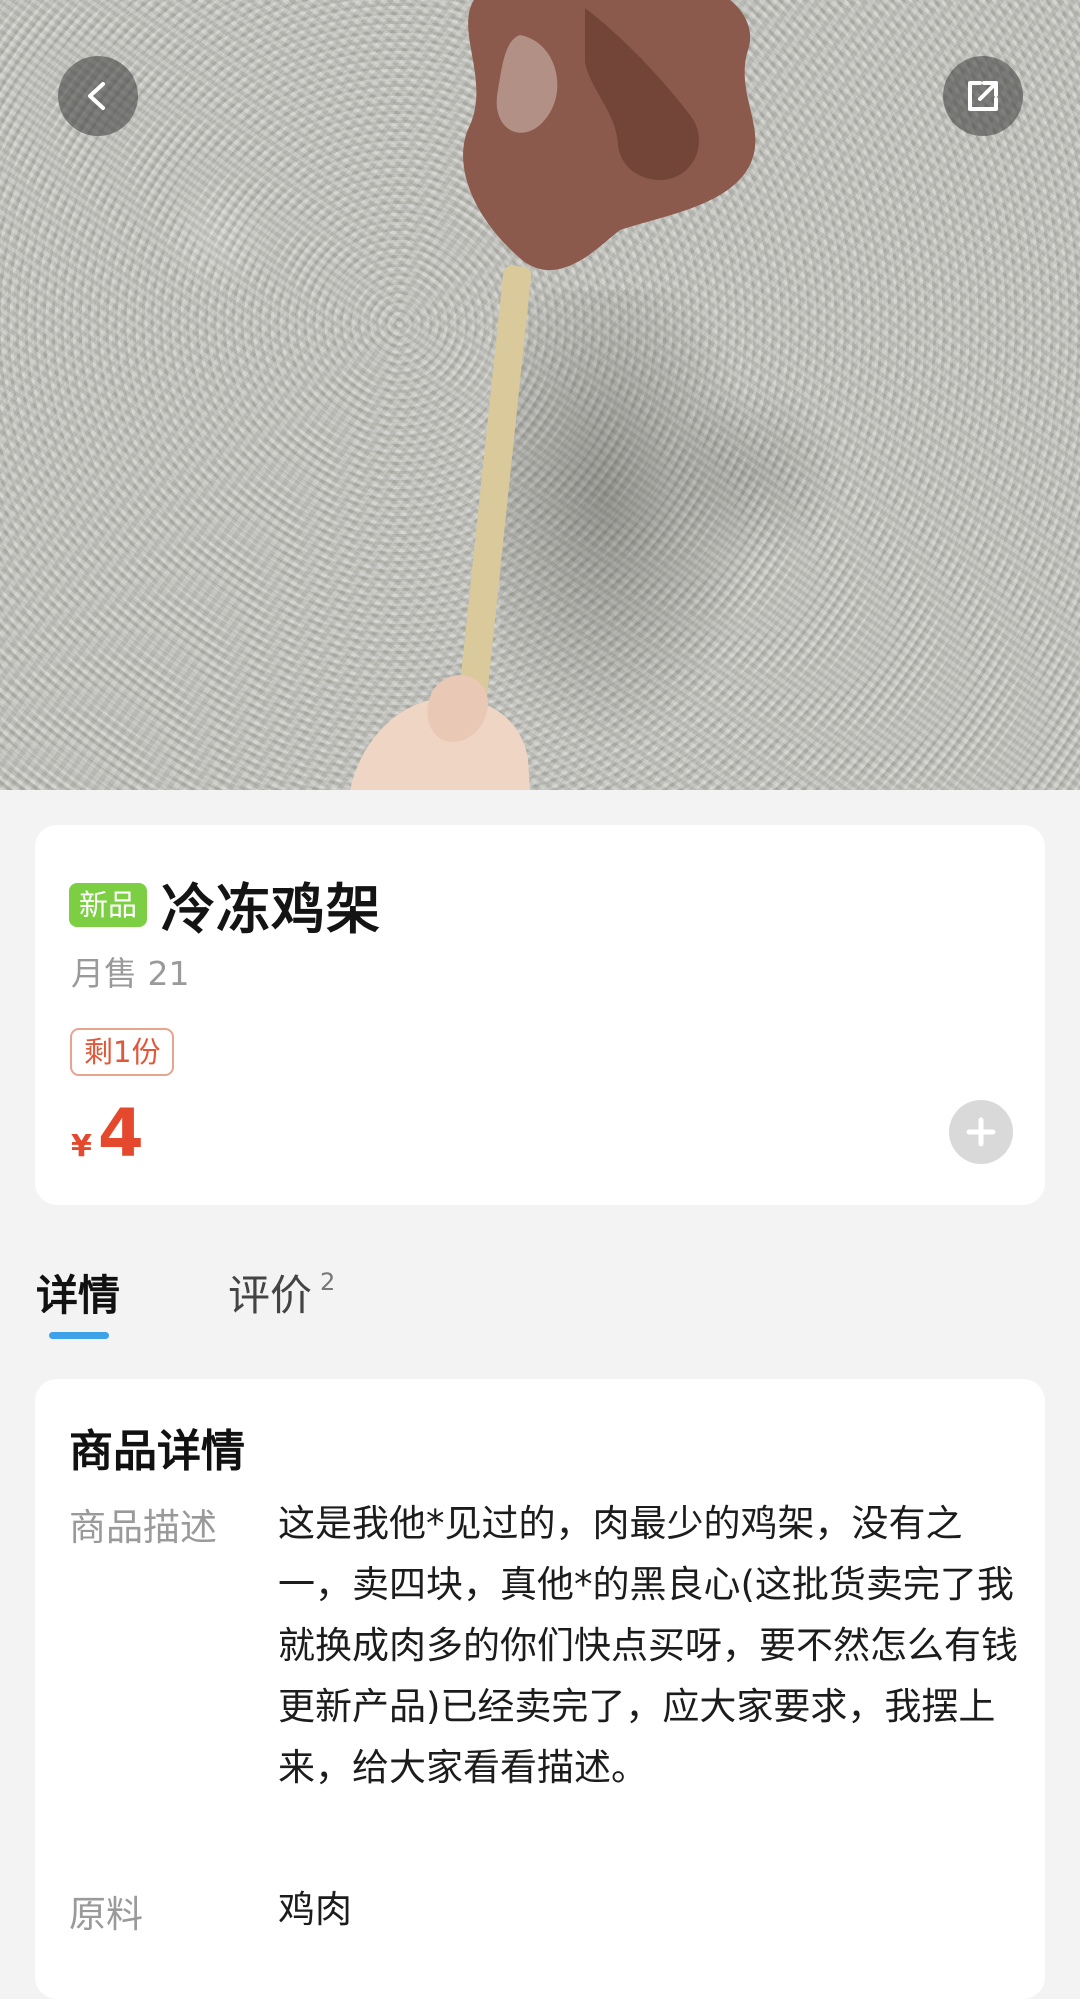 Image resolution: width=1080 pixels, height=1999 pixels. I want to click on monthly-sales: 月售 21, so click(130, 973).